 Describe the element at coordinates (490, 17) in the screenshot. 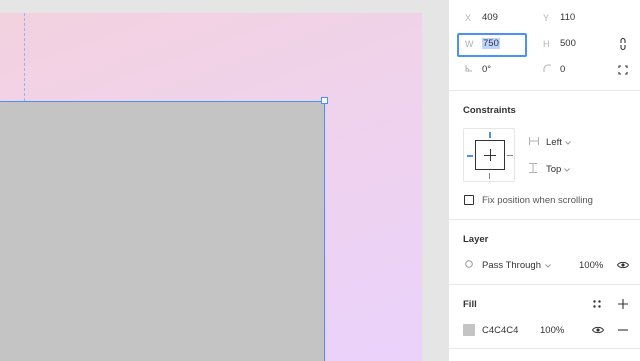

I see `x-value: 409` at that location.